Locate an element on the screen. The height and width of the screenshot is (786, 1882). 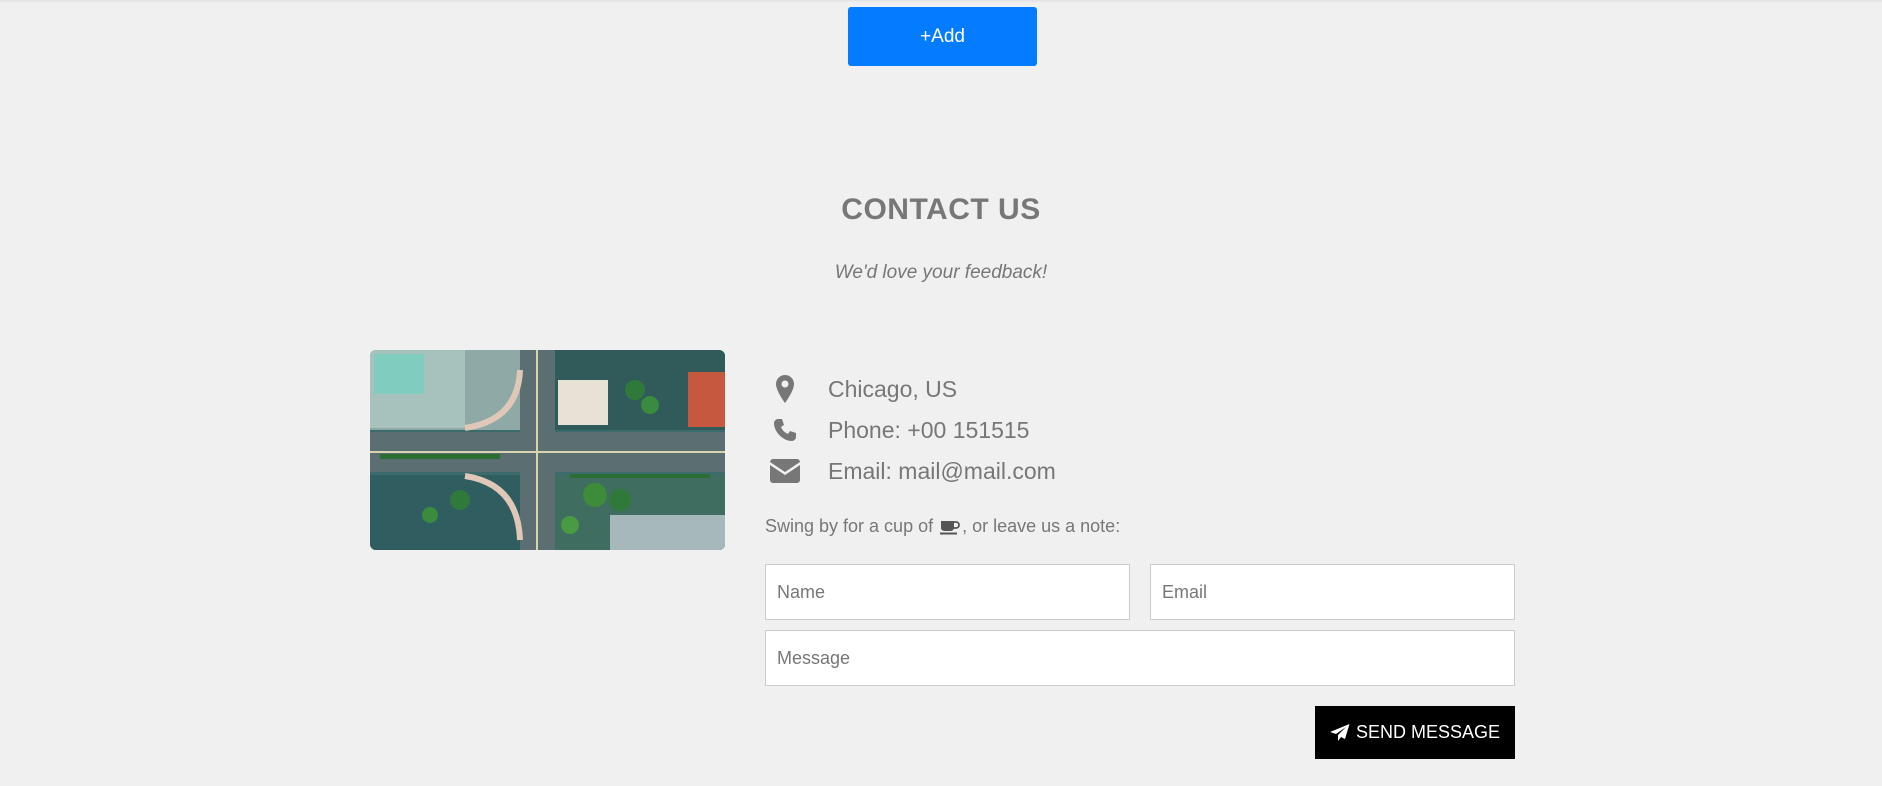
send-message-button: SEND MESSAGE is located at coordinates (1415, 732).